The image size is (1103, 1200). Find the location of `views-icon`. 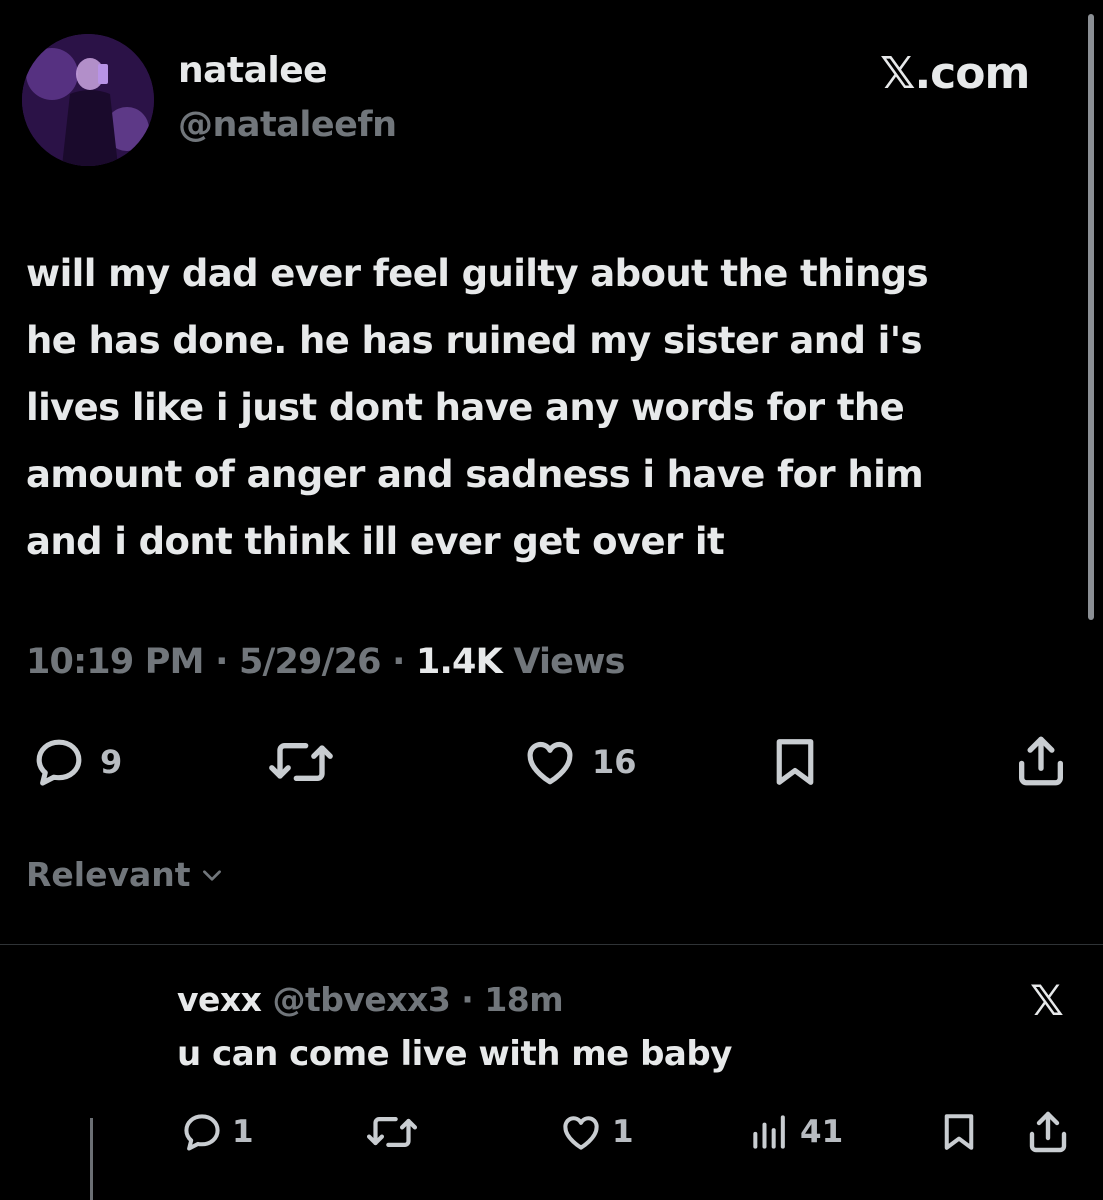

views-icon is located at coordinates (769, 1132).